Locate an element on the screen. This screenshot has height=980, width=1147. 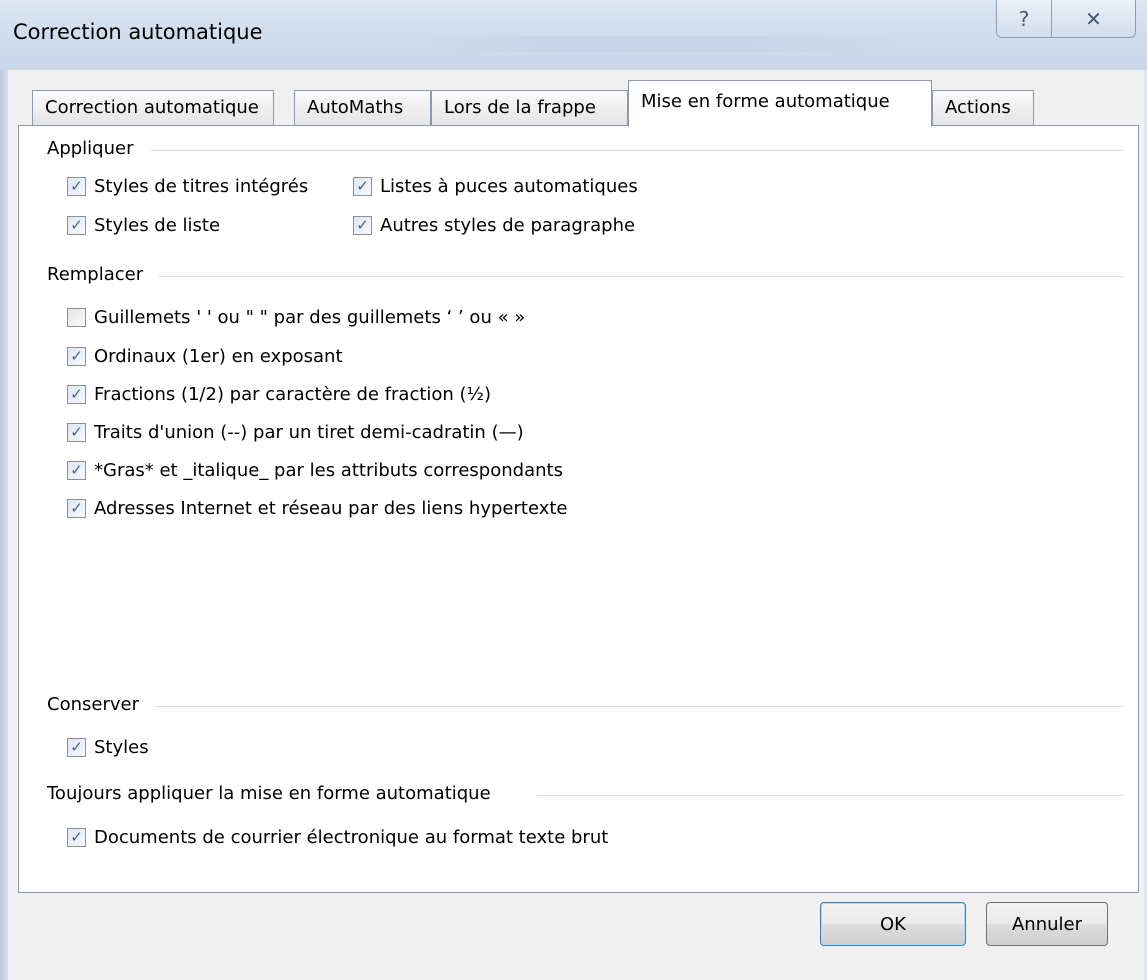
group-toujours-line is located at coordinates (830, 795).